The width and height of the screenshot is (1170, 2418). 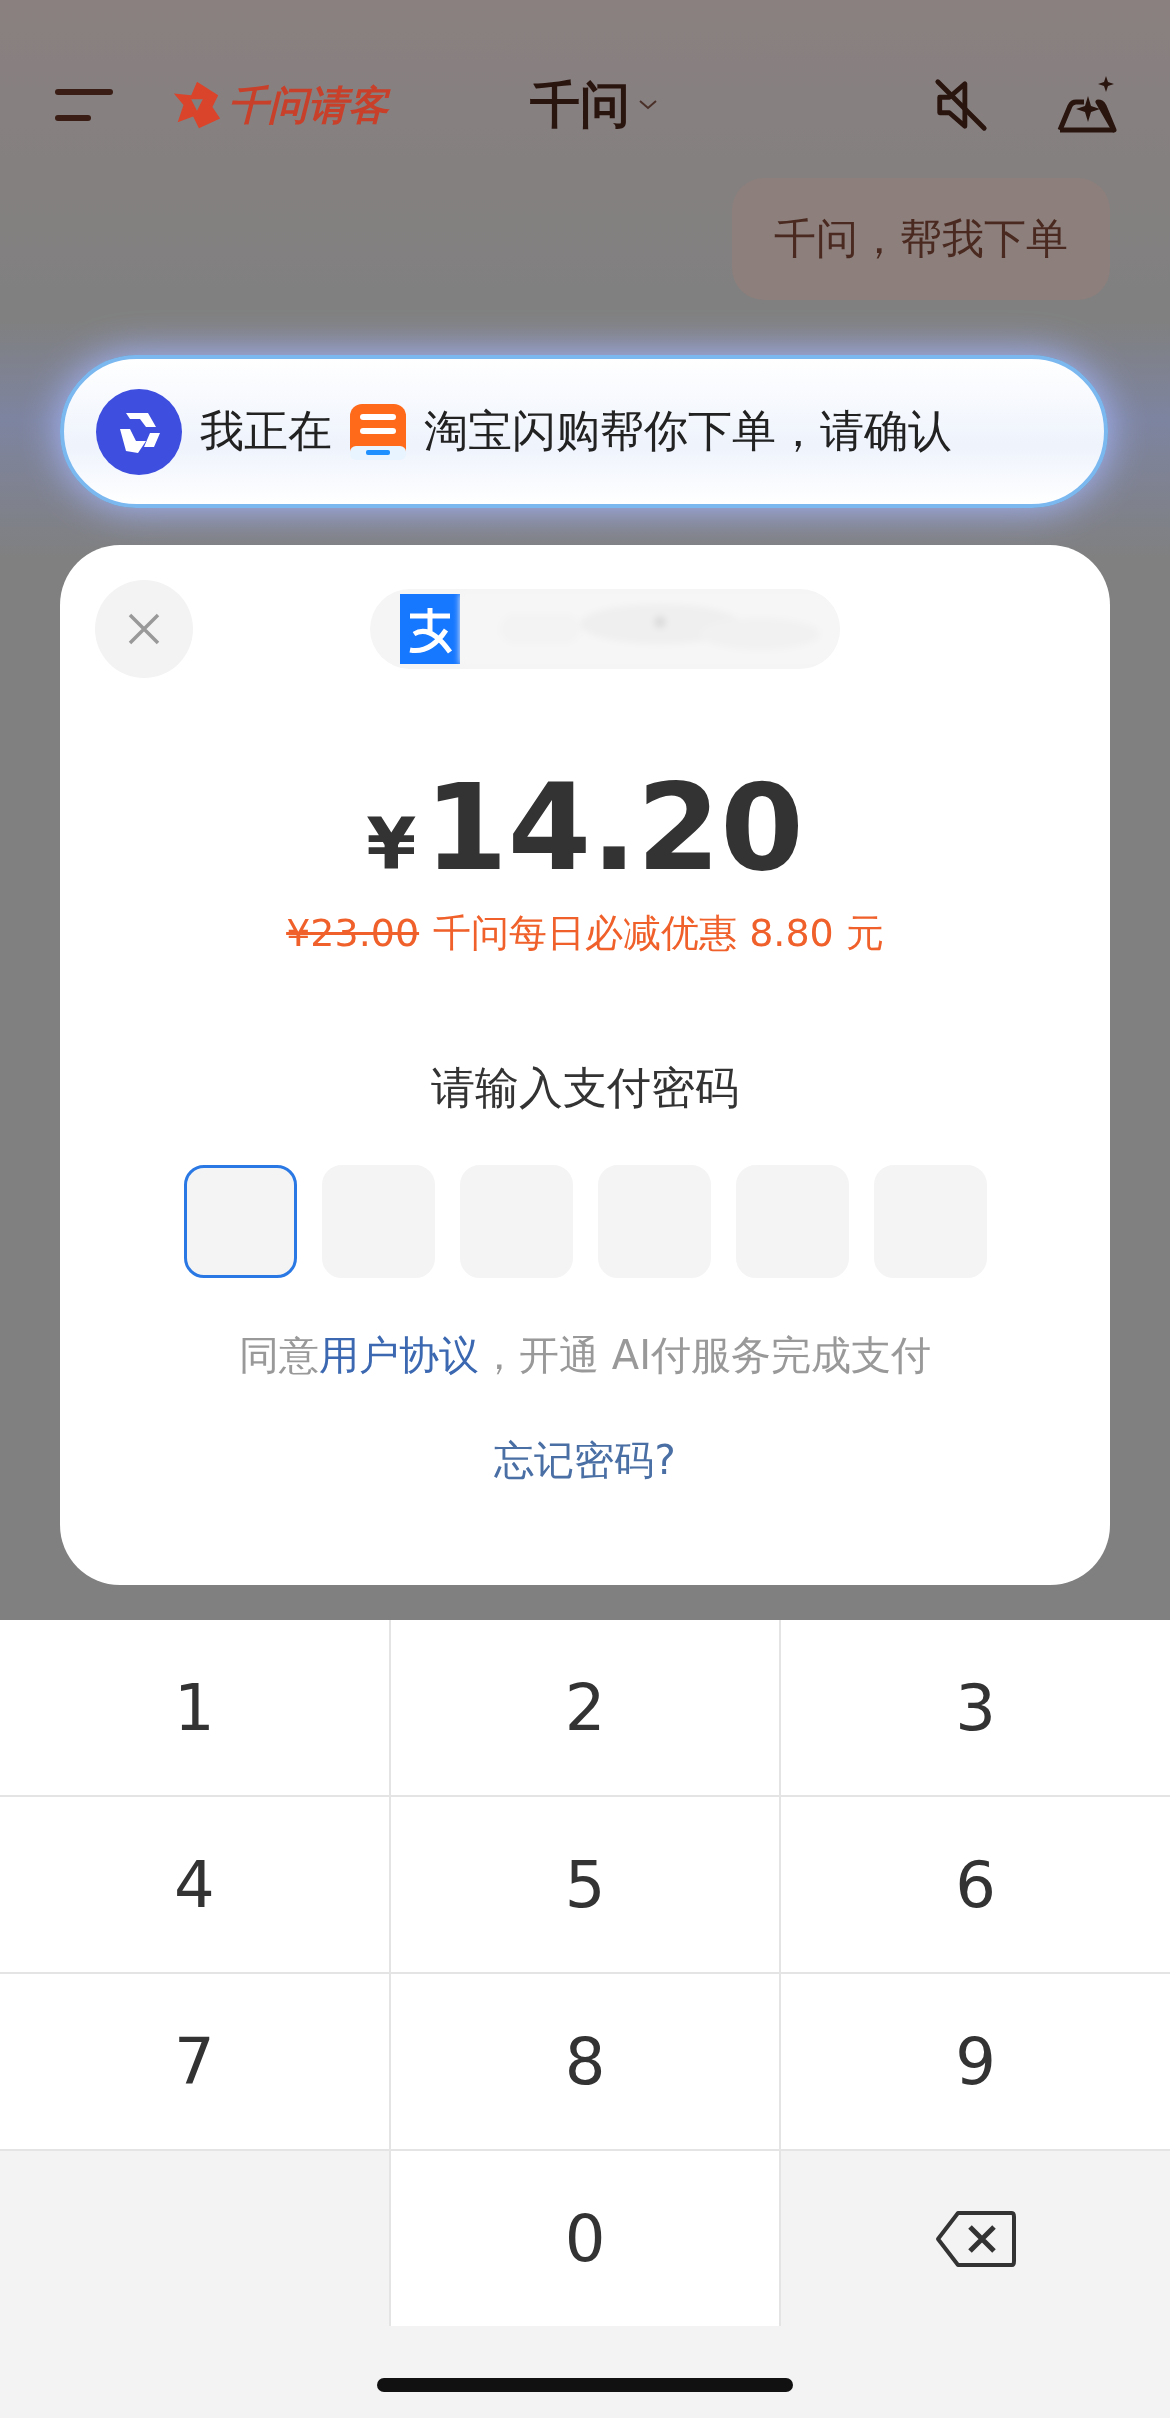 What do you see at coordinates (975, 2061) in the screenshot?
I see `digit-key: 9` at bounding box center [975, 2061].